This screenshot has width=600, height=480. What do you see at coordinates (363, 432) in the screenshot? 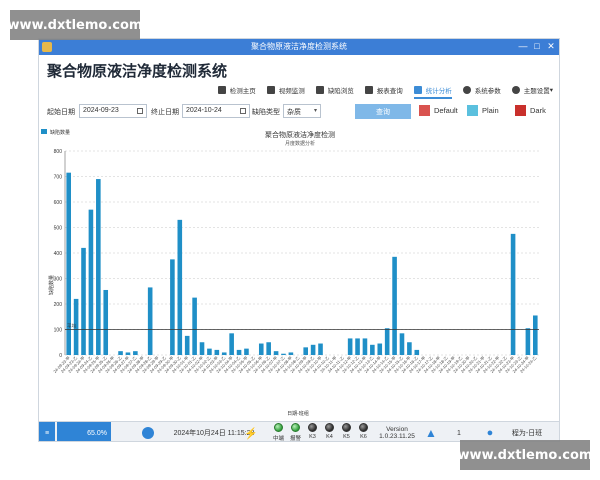
I see `indicator-light: K6` at bounding box center [363, 432].